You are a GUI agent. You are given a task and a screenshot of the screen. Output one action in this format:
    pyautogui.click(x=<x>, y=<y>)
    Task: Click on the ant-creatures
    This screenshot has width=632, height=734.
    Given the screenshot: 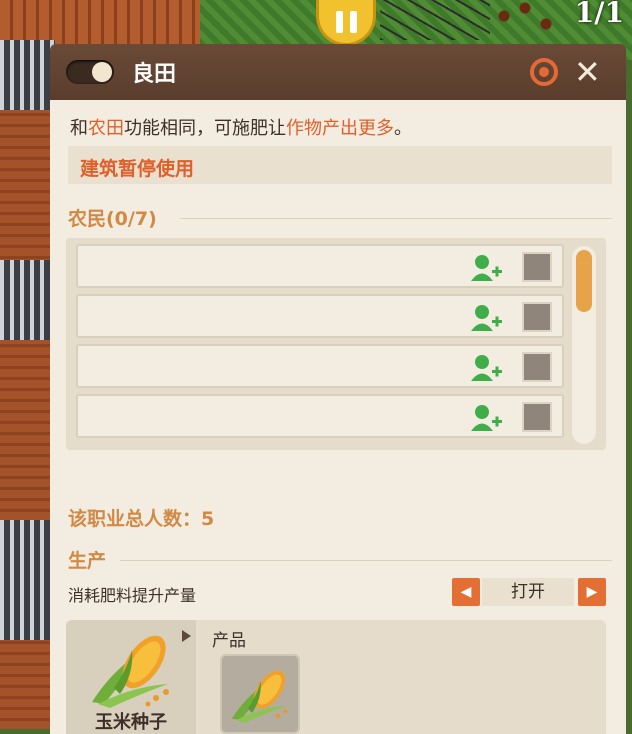 What is the action you would take?
    pyautogui.click(x=525, y=20)
    